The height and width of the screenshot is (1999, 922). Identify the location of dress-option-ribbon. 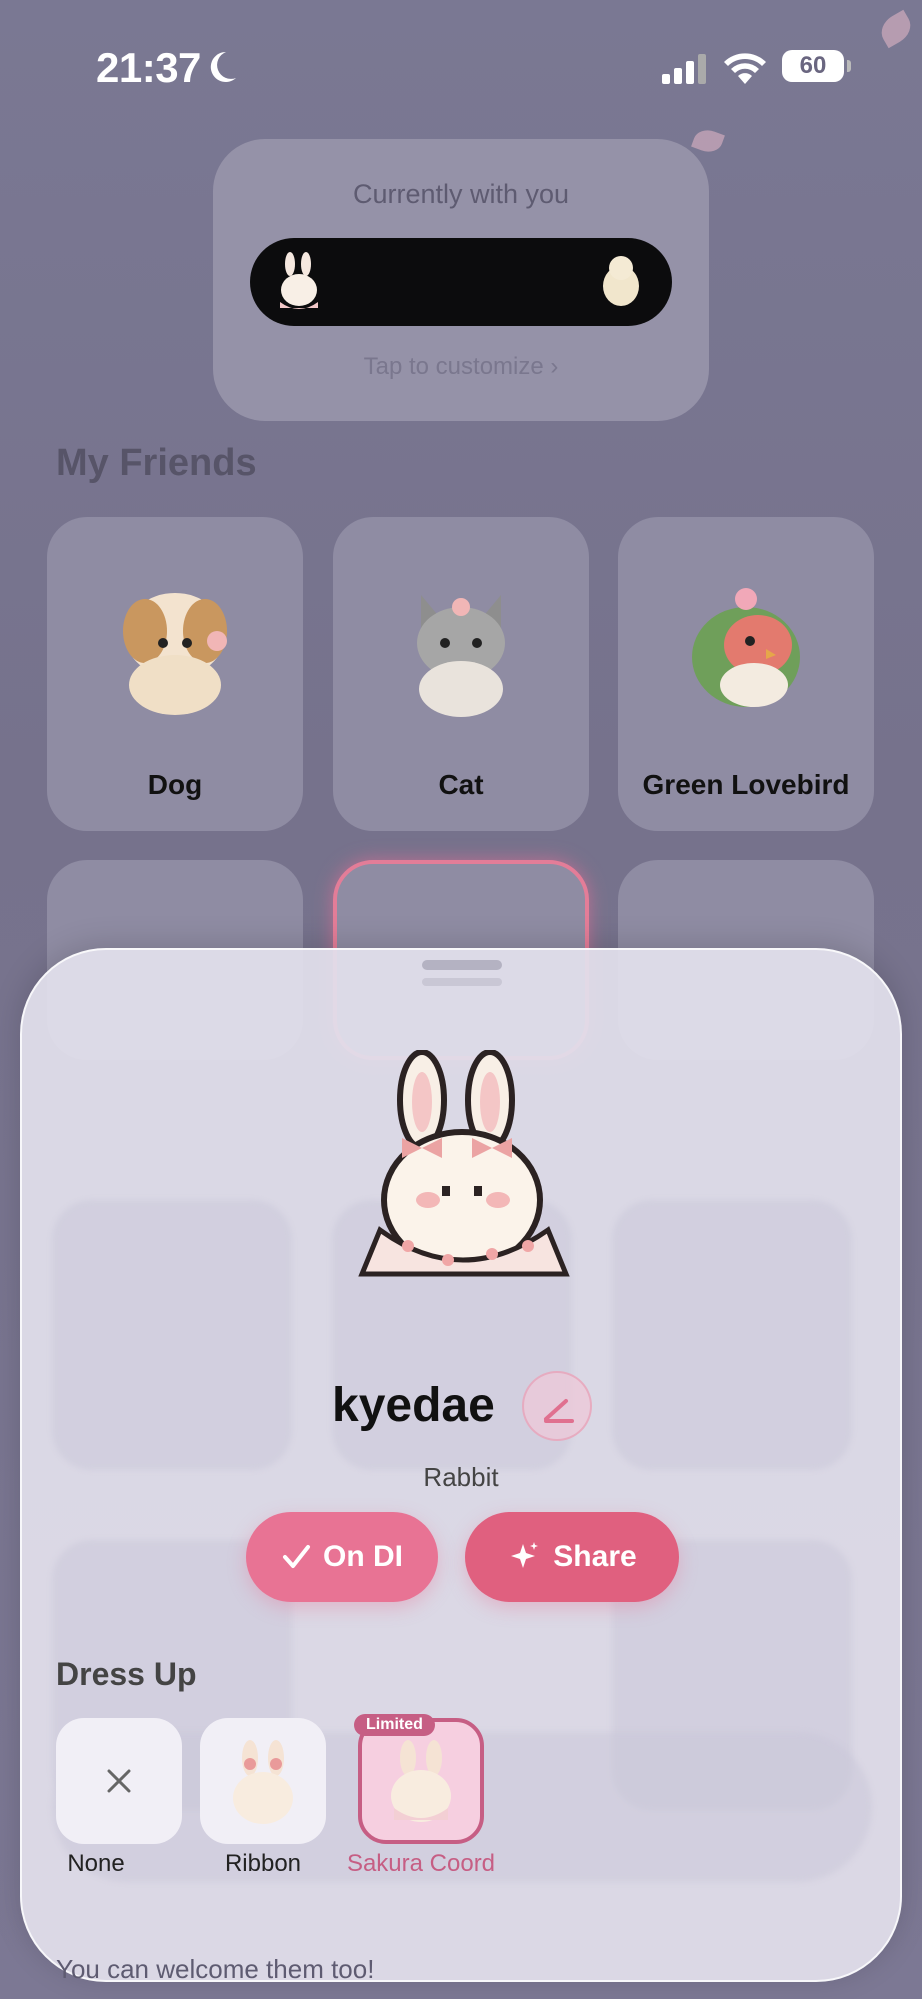
(263, 1781).